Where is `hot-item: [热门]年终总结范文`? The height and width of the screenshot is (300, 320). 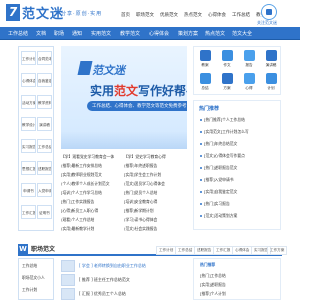
hot-item: [热门]年终总结范文 is located at coordinates (218, 144).